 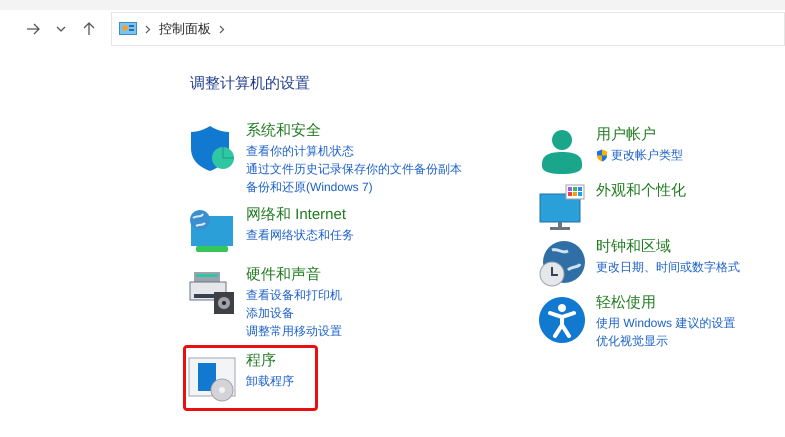 I want to click on up-arrow-icon, so click(x=89, y=29).